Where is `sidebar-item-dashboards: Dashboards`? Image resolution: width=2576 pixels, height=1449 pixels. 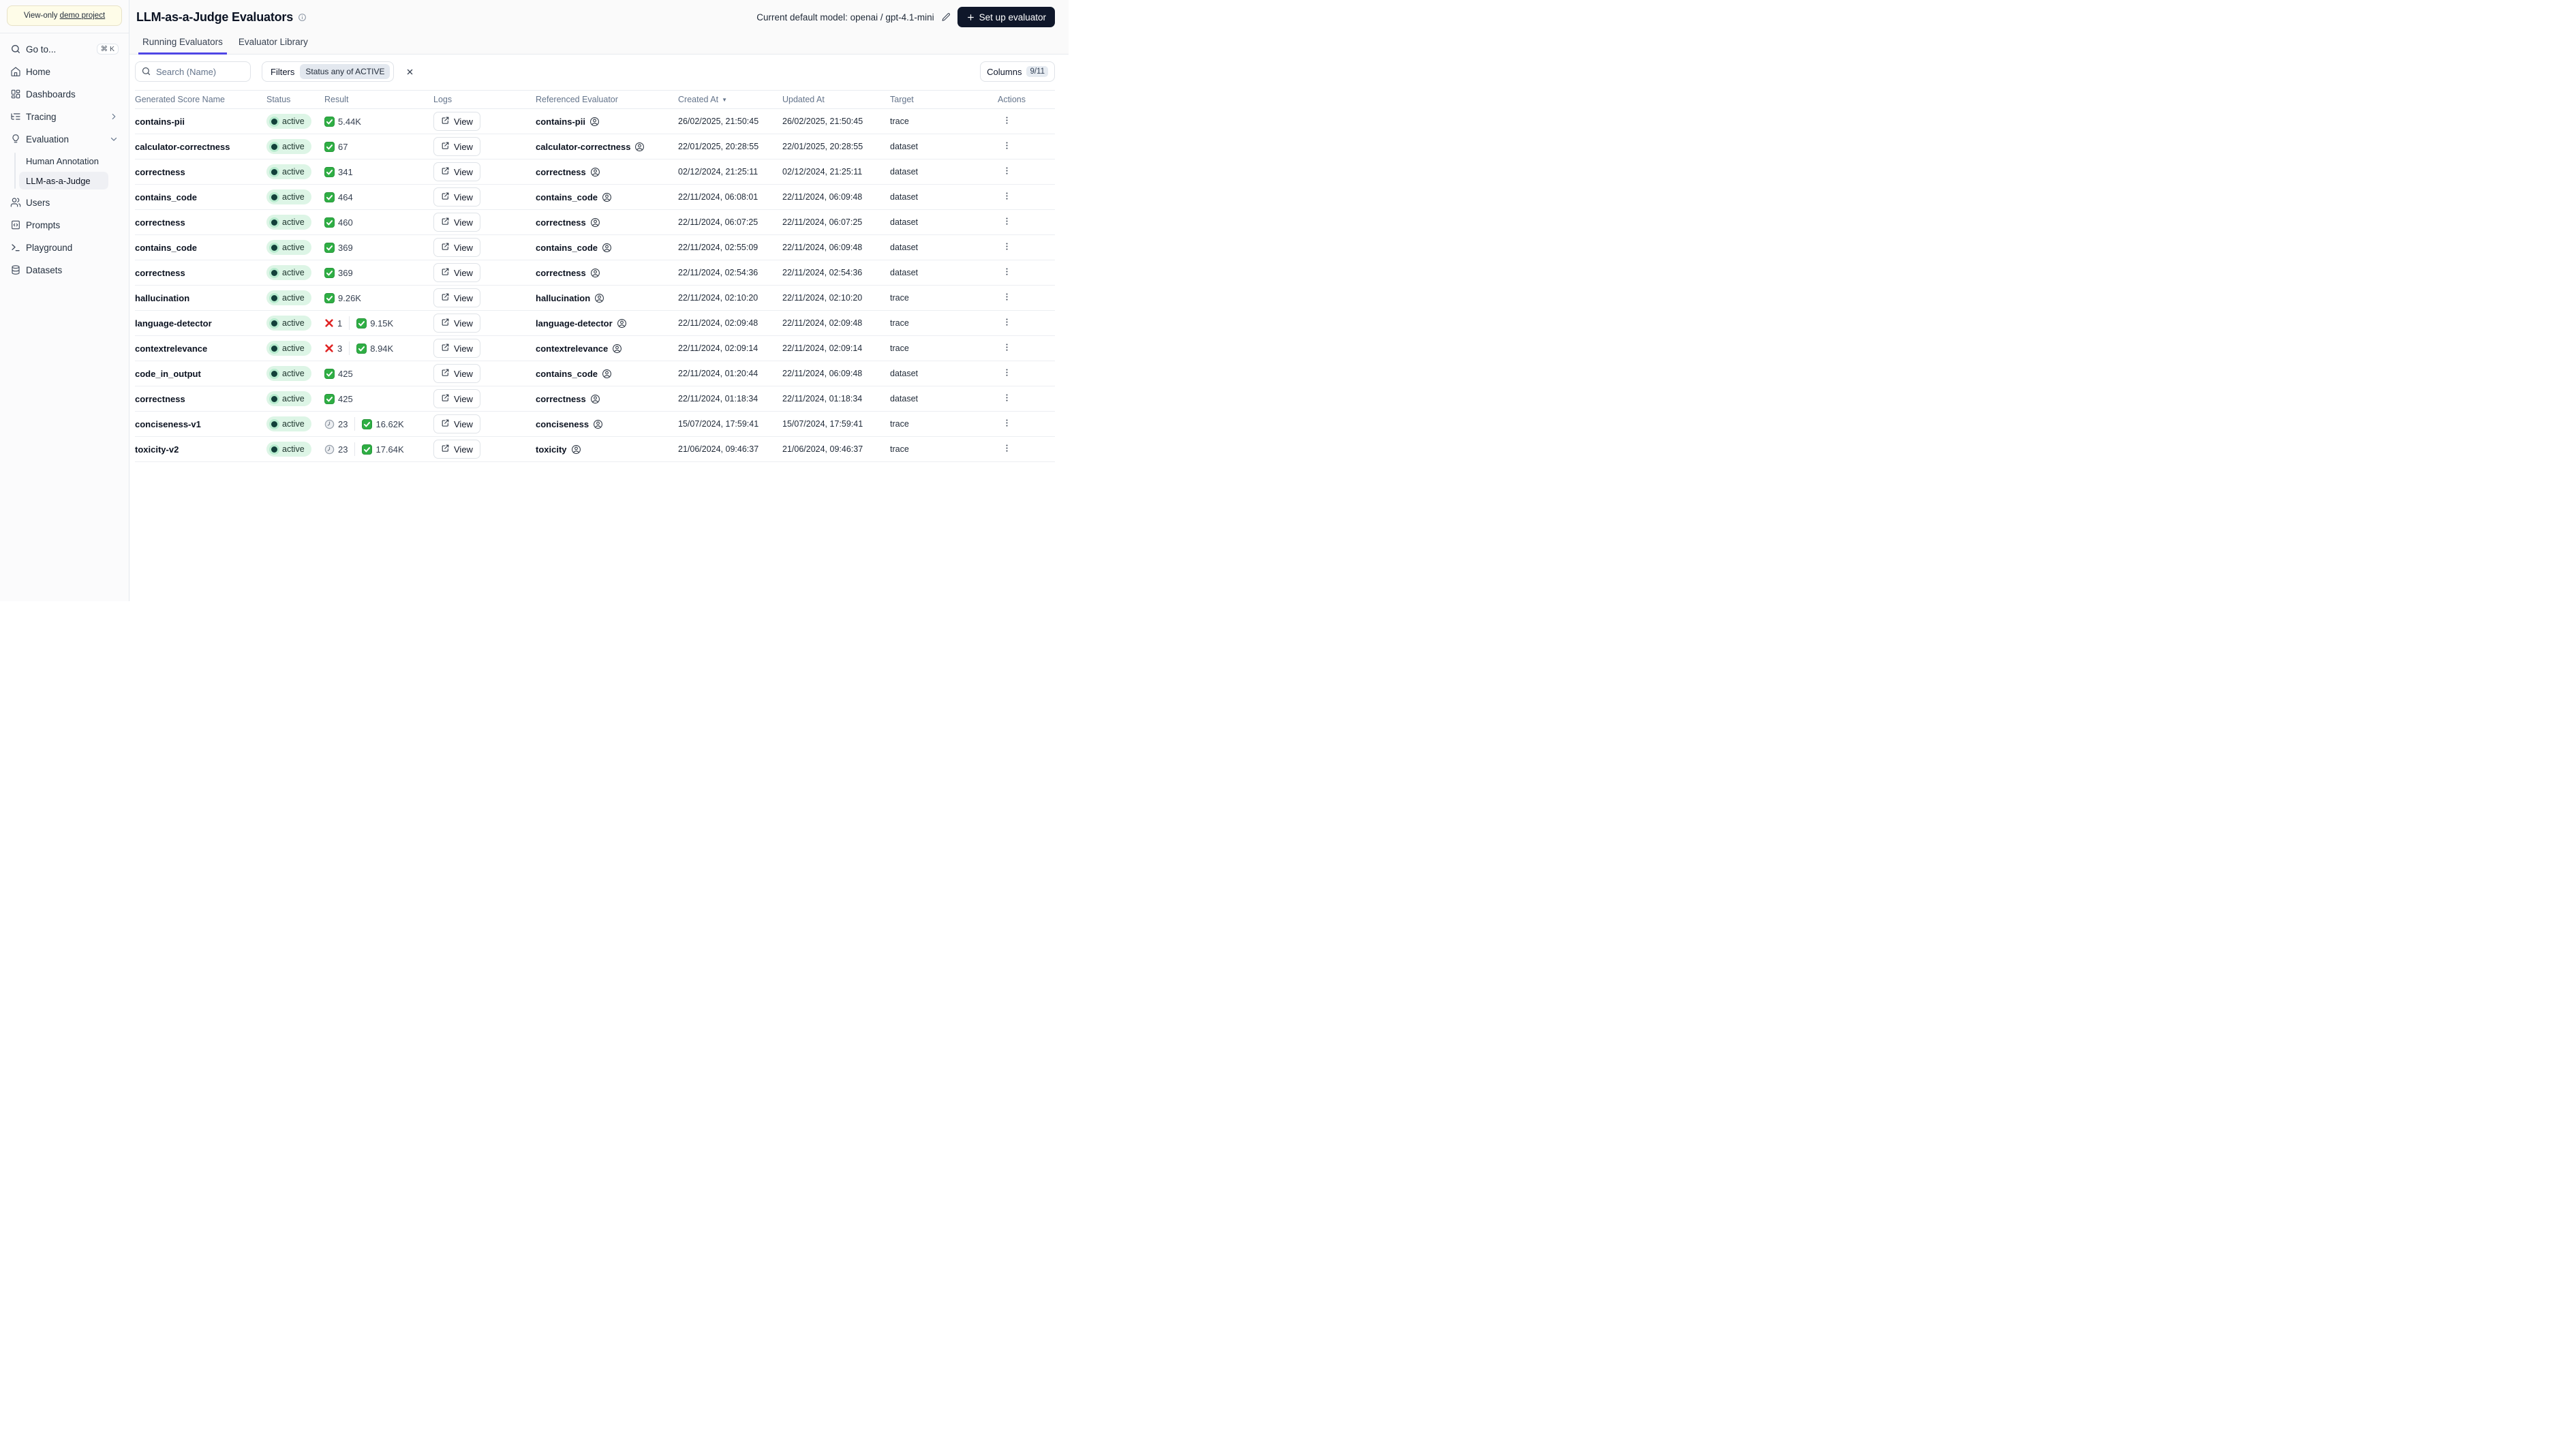 sidebar-item-dashboards: Dashboards is located at coordinates (64, 94).